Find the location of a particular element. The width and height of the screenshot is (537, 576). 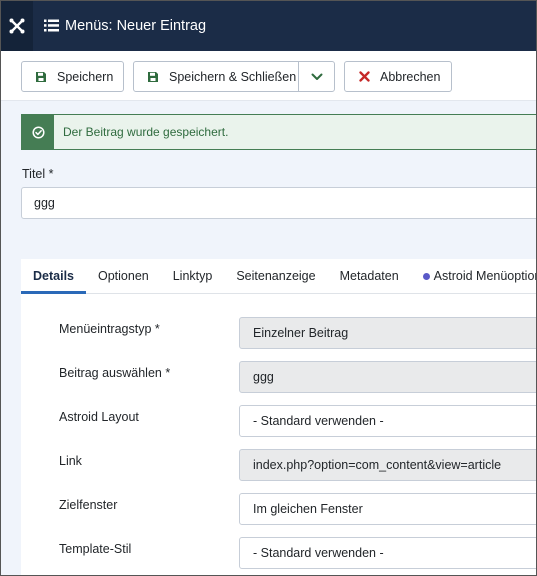

tab-page-display: Seitenanzeige is located at coordinates (275, 276).